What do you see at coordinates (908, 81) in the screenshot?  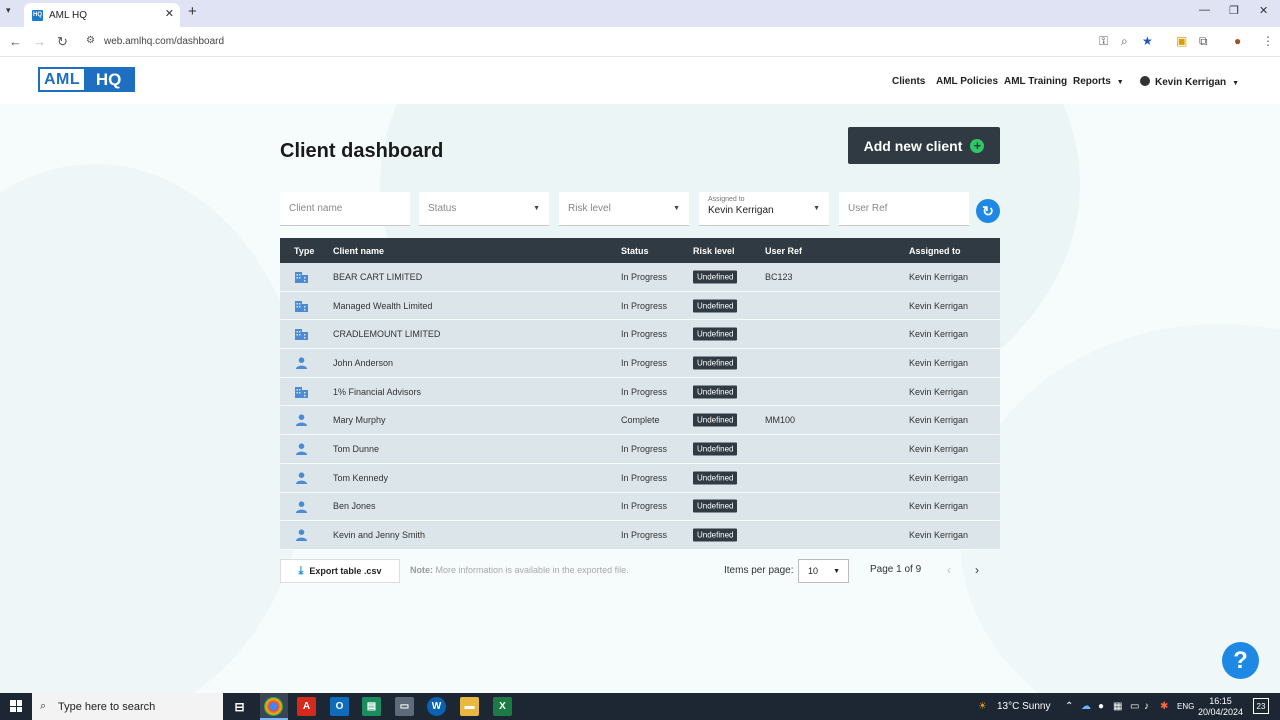 I see `nav-clients: Clients` at bounding box center [908, 81].